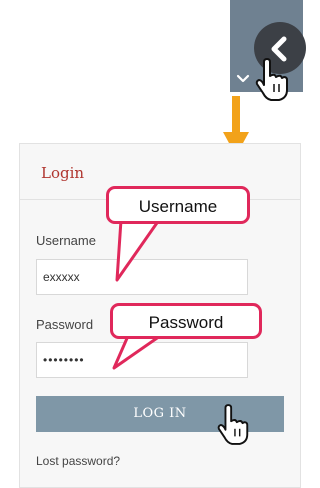  I want to click on login-title: Login, so click(63, 173).